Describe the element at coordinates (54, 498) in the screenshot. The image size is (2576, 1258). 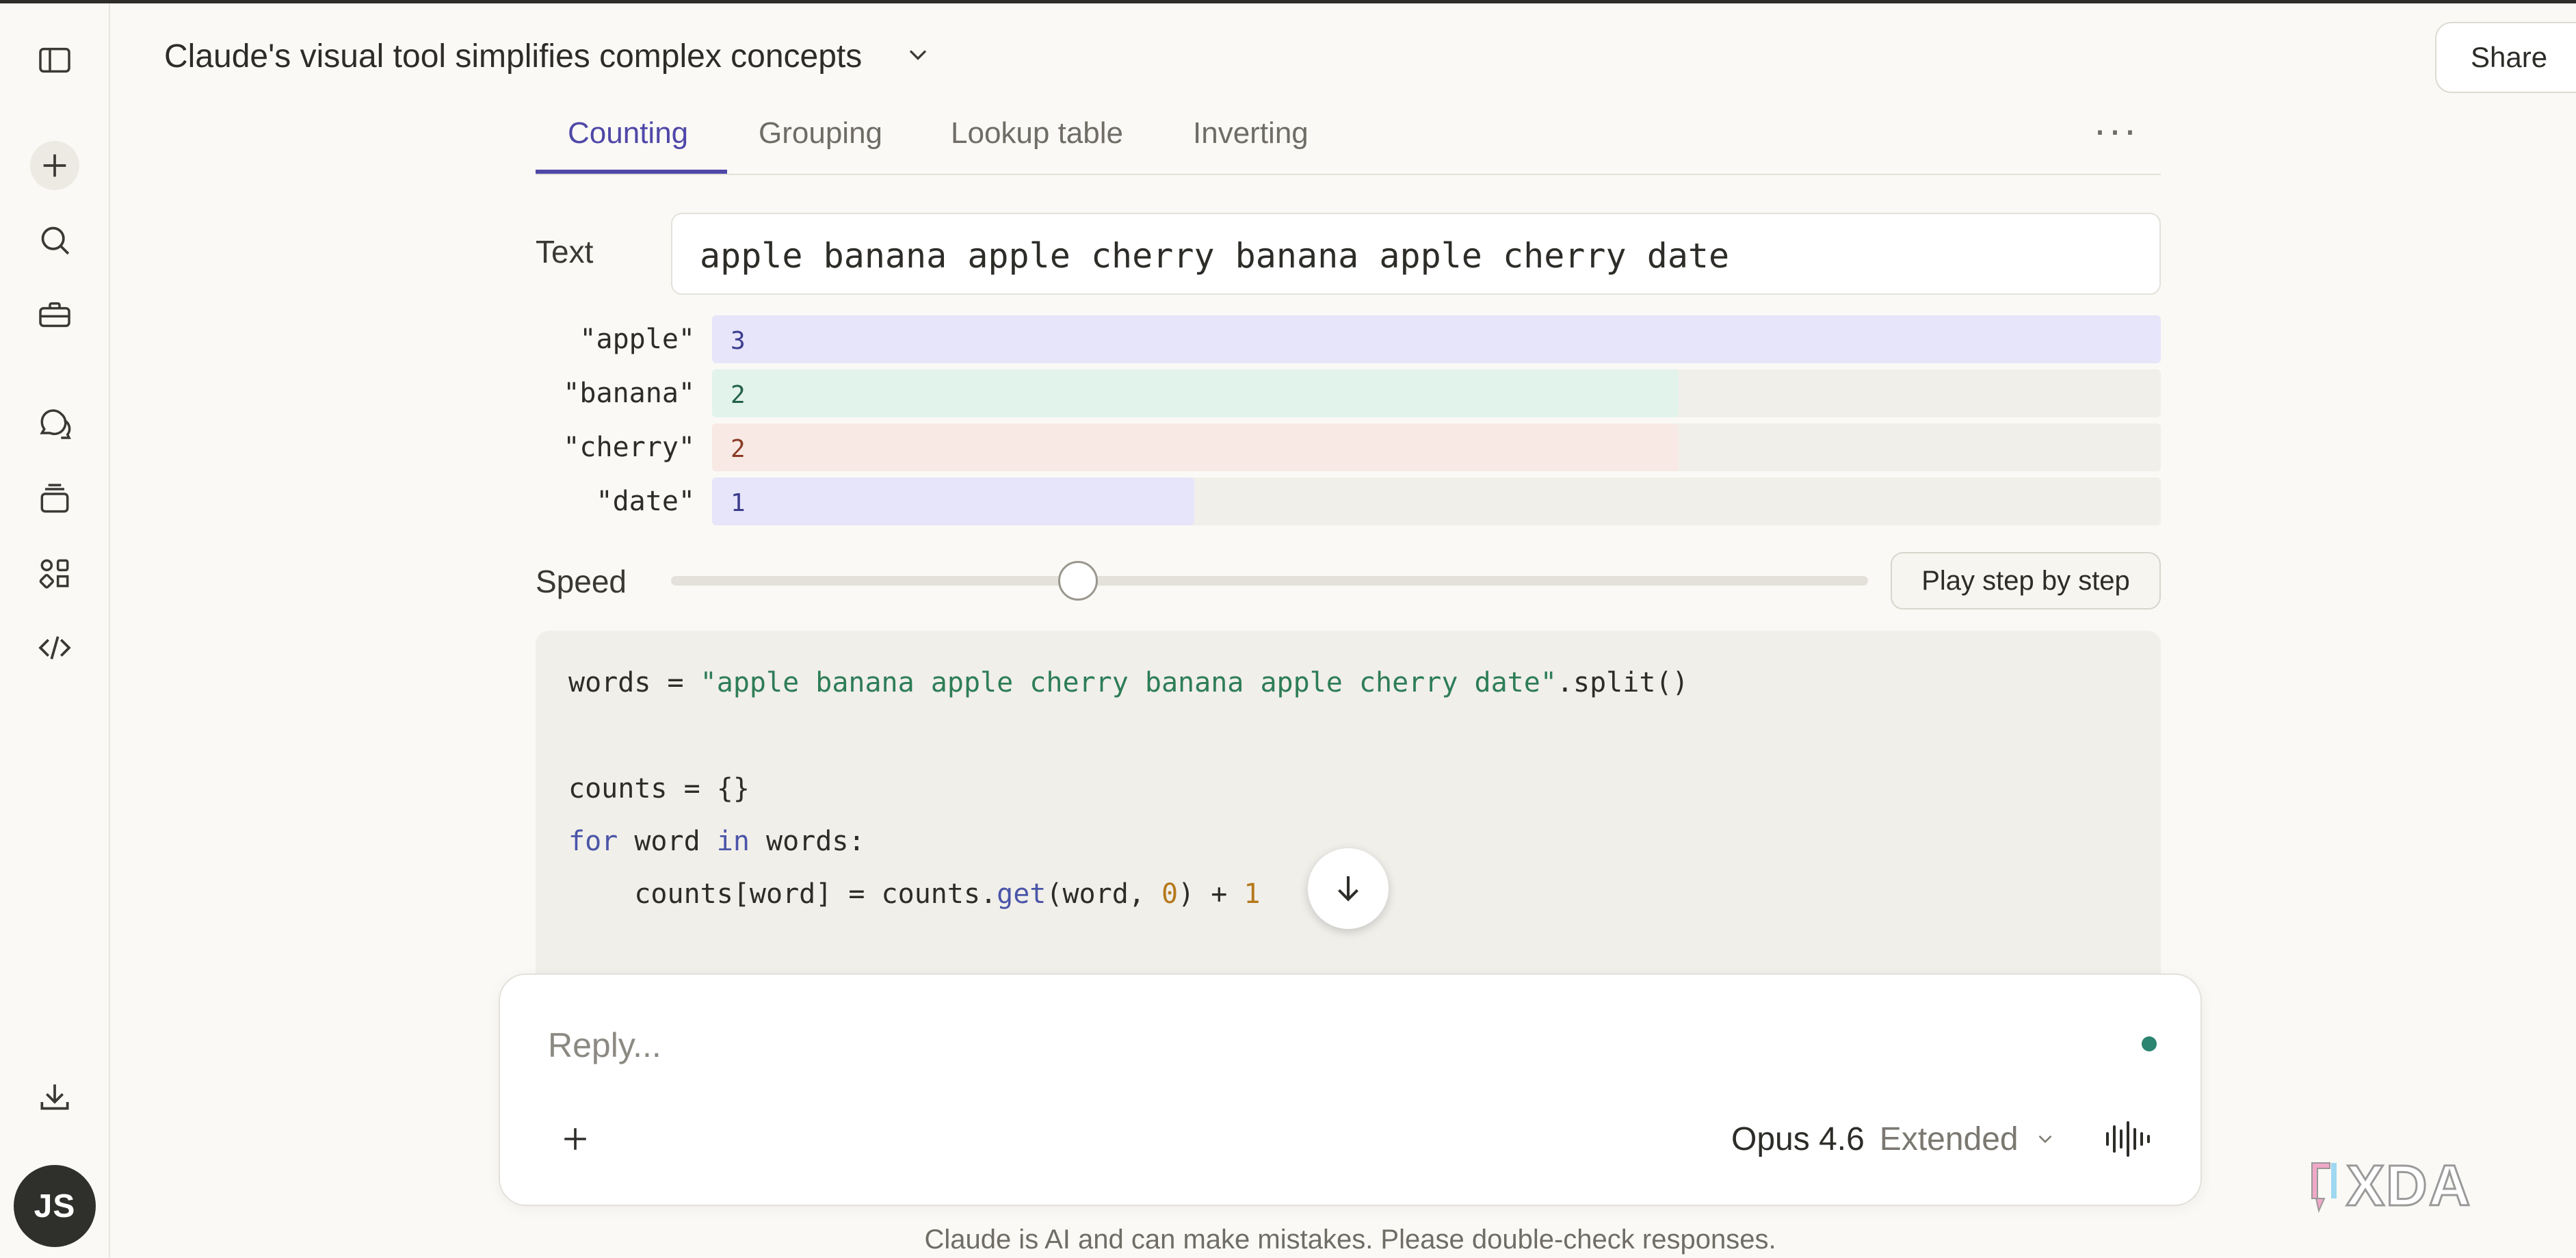
I see `projects-icon` at that location.